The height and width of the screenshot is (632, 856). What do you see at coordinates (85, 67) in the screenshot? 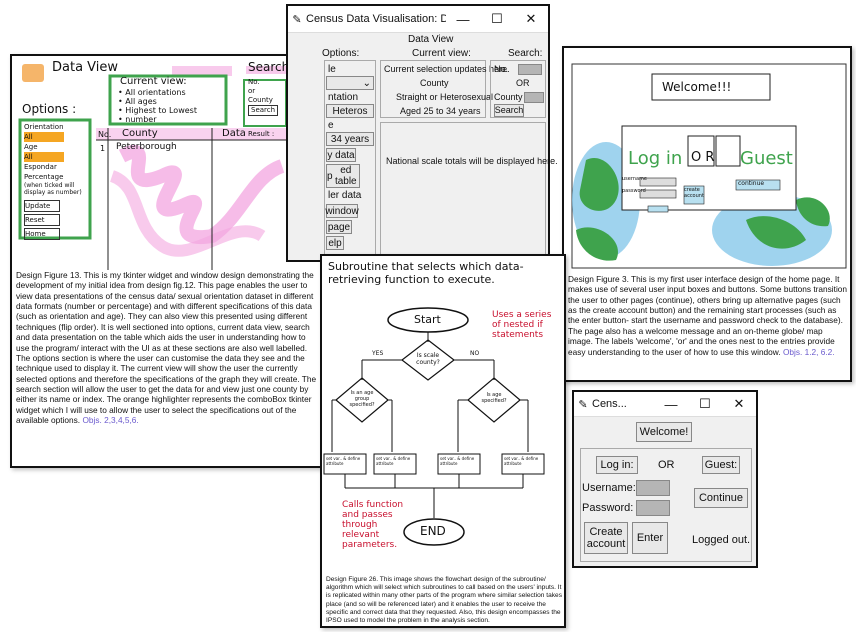
I see `sketch-title-data-view: Data View` at bounding box center [85, 67].